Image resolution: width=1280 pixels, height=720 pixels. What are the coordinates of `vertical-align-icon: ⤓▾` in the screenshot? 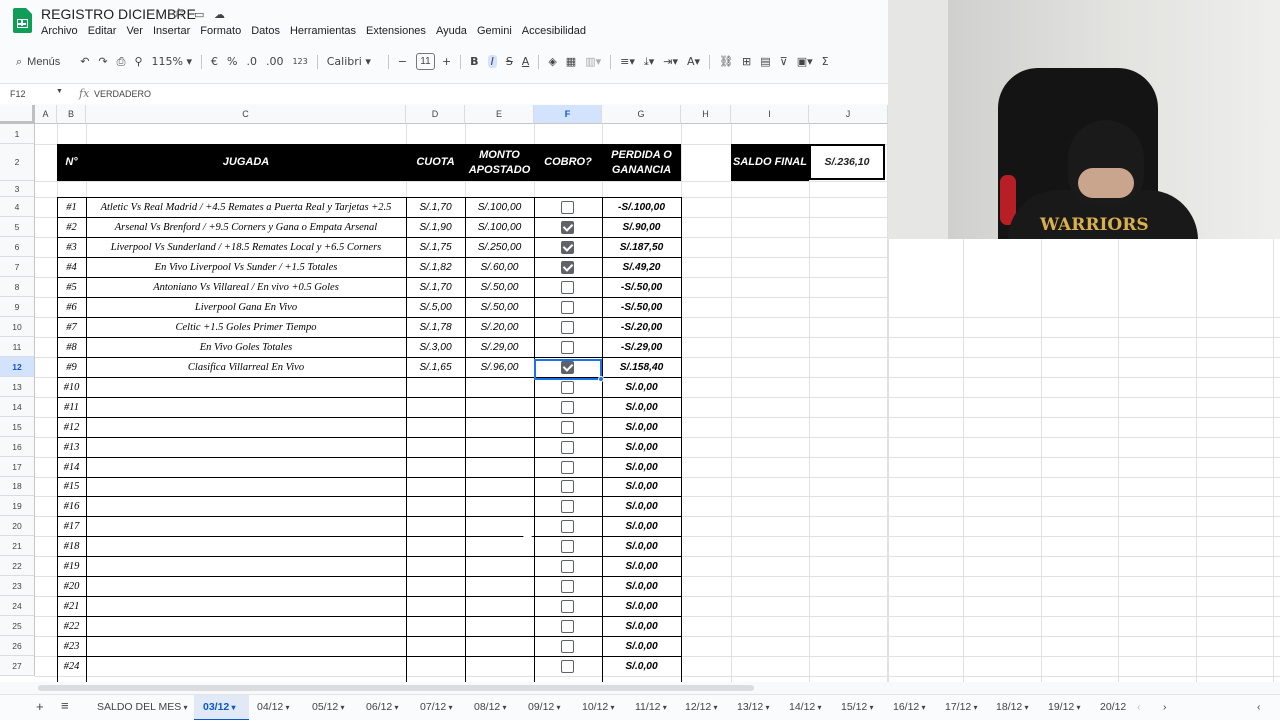 It's located at (649, 62).